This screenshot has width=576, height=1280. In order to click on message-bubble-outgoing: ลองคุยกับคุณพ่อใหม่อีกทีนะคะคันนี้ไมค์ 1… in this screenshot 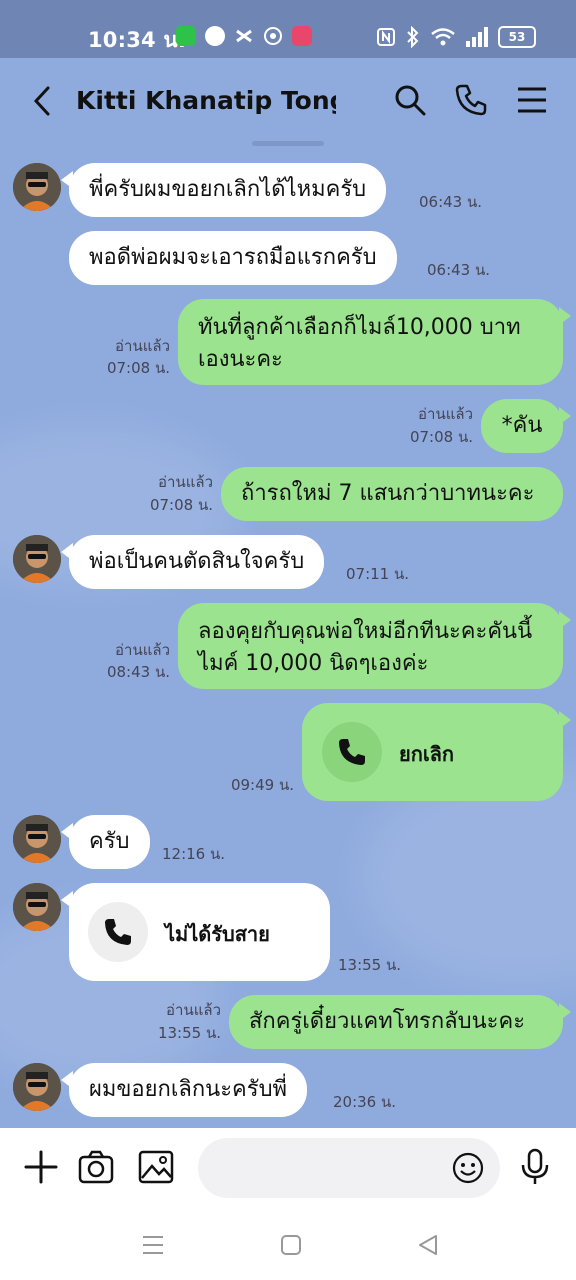, I will do `click(374, 646)`.